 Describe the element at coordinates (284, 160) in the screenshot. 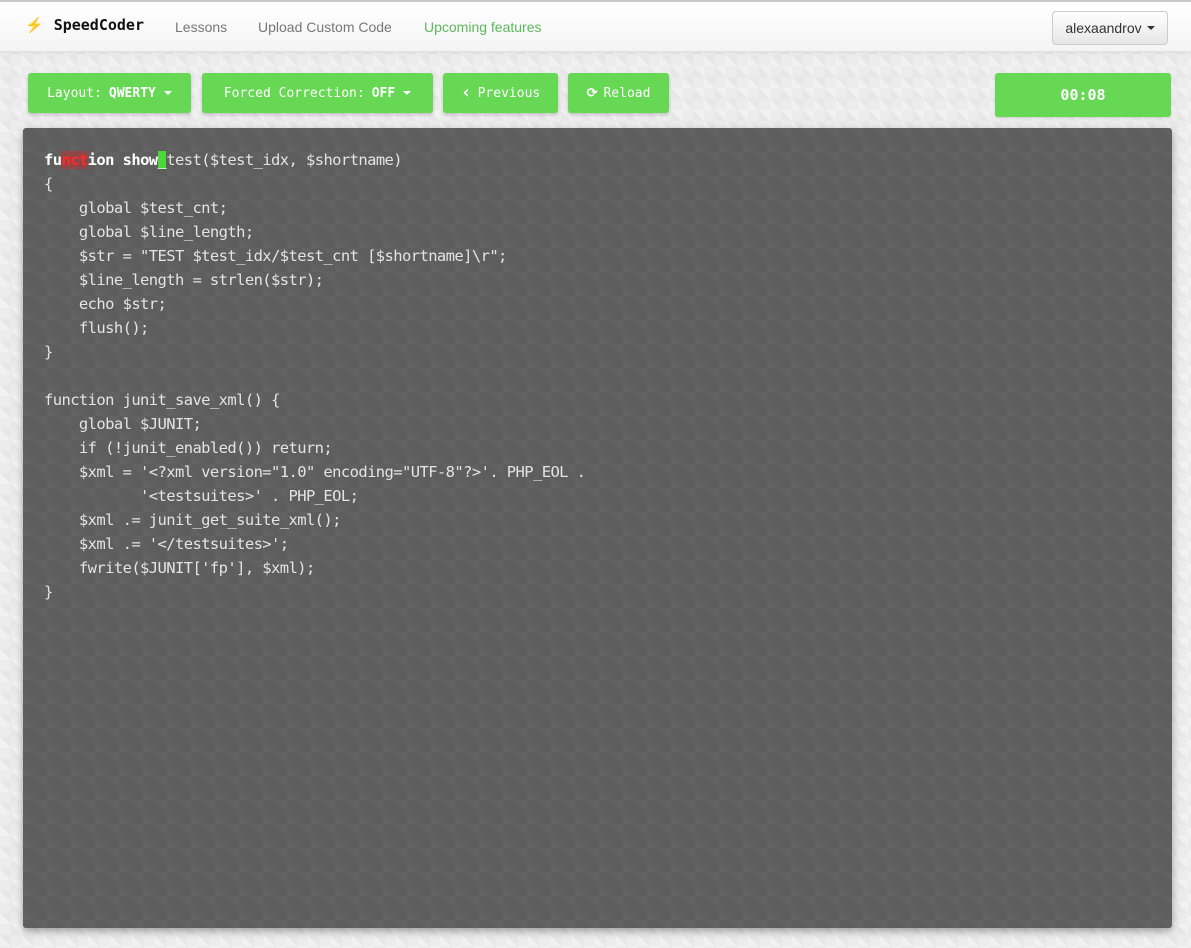

I see `untyped-text: test($test_idx, $shortname)` at that location.